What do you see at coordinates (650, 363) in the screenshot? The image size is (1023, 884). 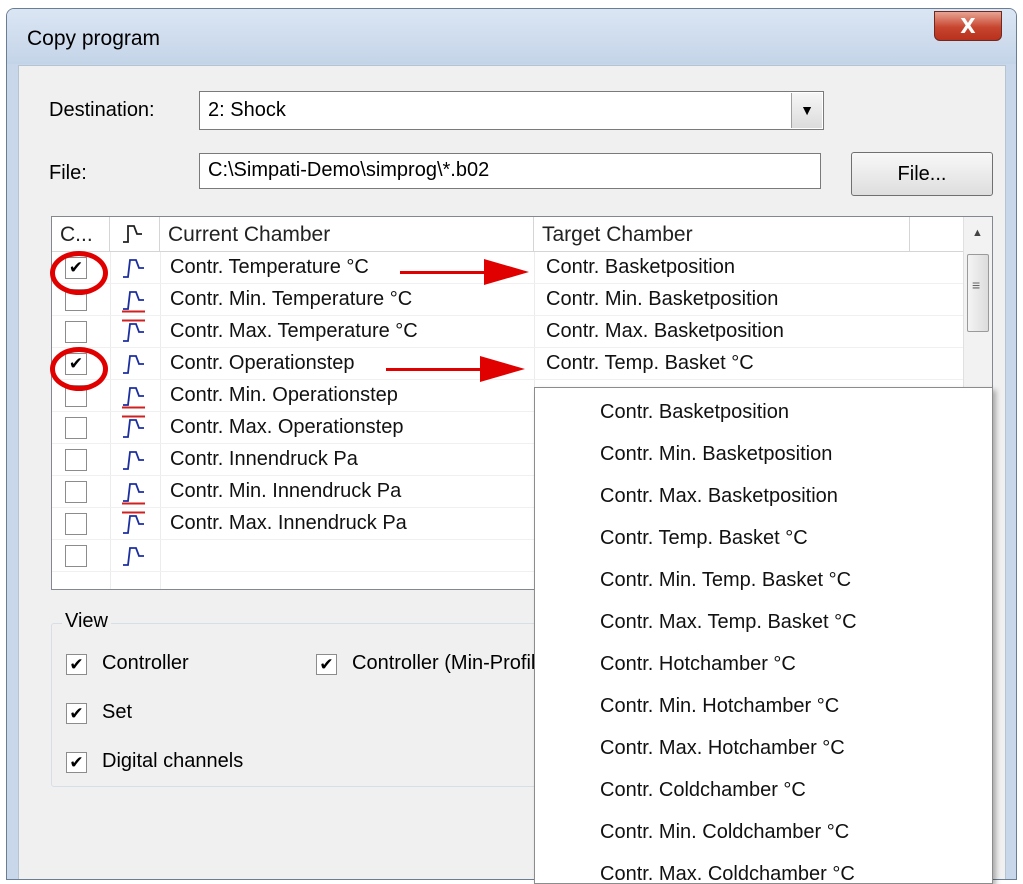 I see `target-chamber-cell: Contr. Temp. Basket °C` at bounding box center [650, 363].